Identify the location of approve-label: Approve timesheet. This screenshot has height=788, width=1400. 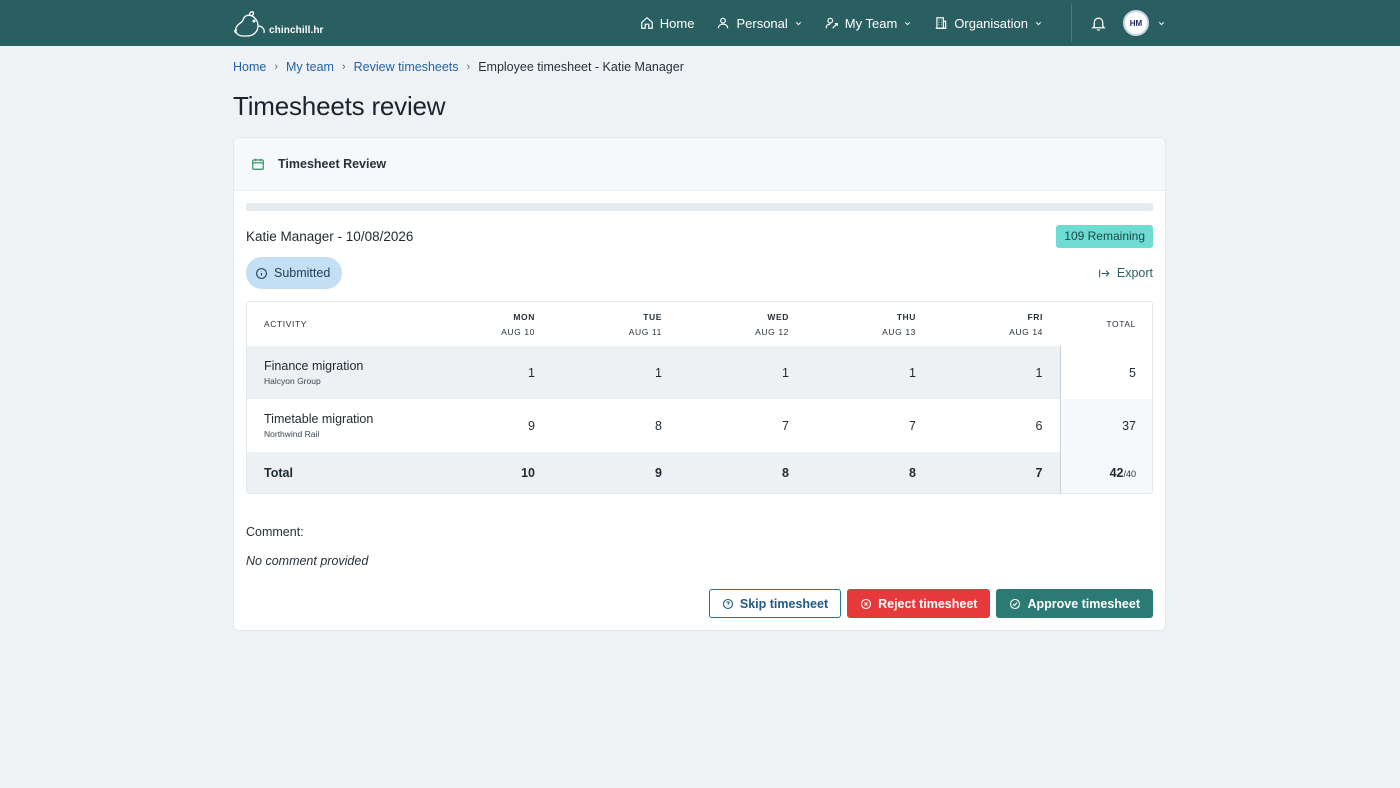
(1083, 603).